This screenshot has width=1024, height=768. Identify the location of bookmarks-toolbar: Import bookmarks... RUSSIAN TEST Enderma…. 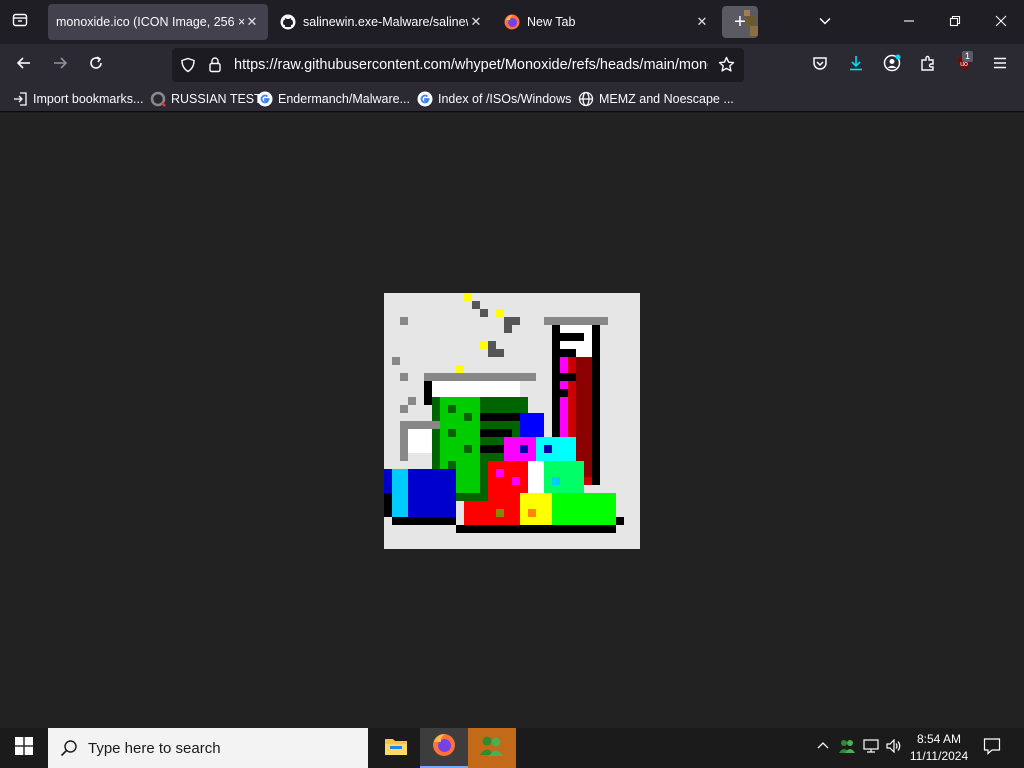
(512, 99).